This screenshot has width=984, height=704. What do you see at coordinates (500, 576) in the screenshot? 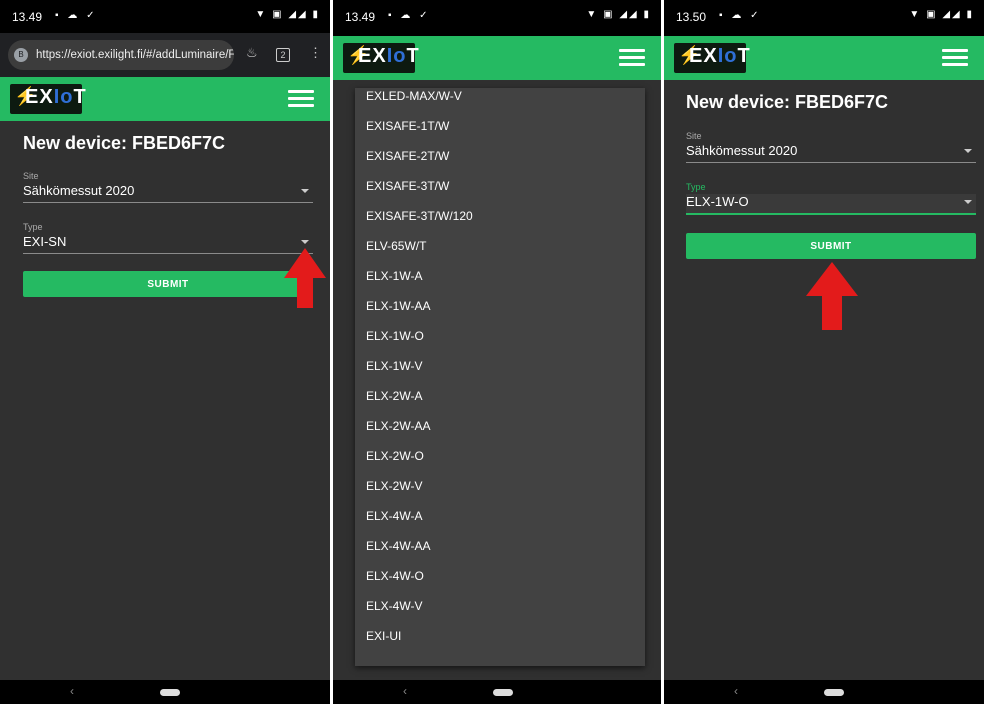
I see `dropdown-option: ELX-4W-O` at bounding box center [500, 576].